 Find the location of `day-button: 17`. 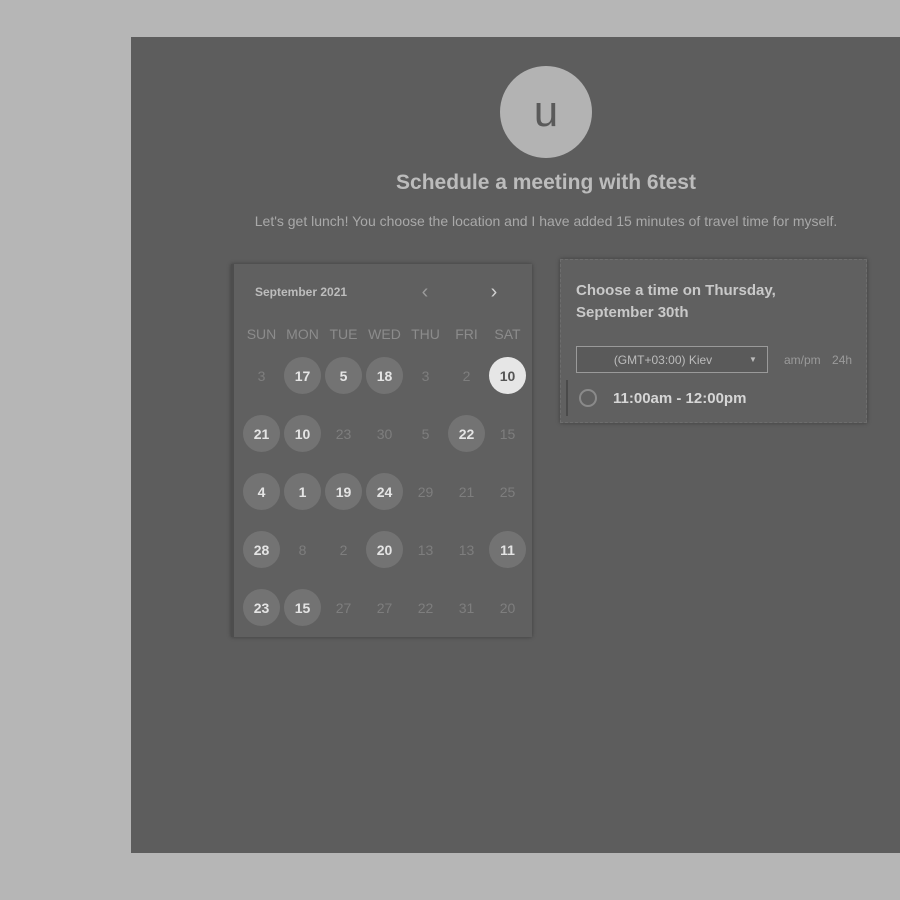

day-button: 17 is located at coordinates (302, 375).